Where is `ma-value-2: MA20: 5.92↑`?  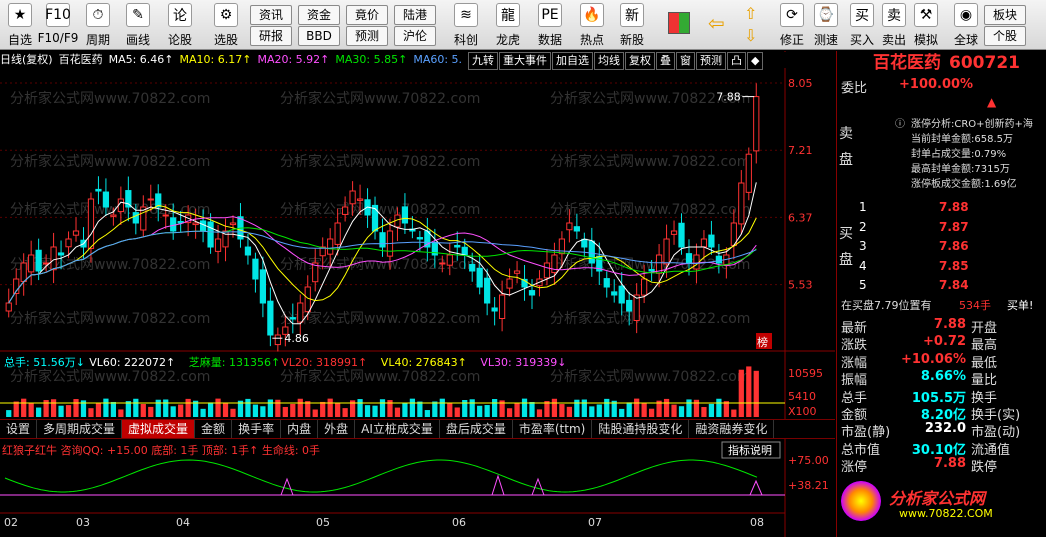
ma-value-2: MA20: 5.92↑ is located at coordinates (293, 59).